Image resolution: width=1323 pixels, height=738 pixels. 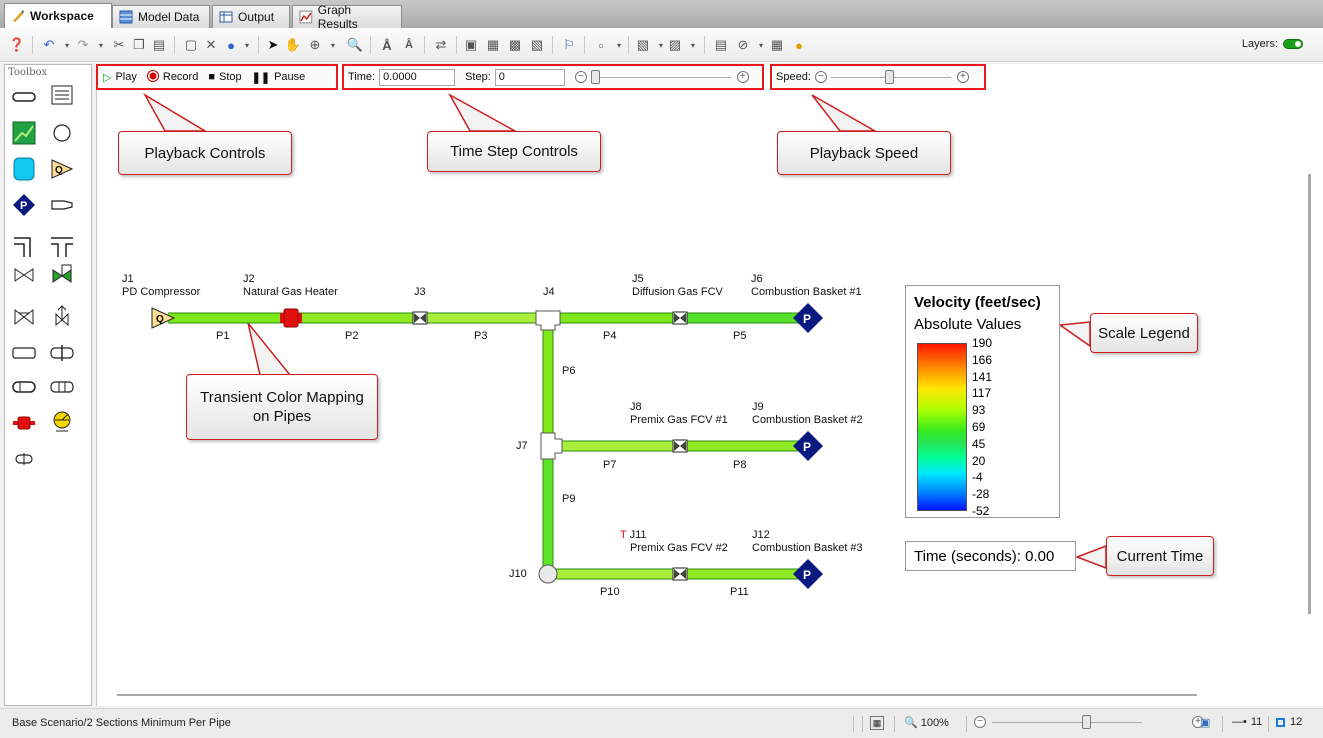 I want to click on legend-tick-label: 190, so click(x=982, y=343).